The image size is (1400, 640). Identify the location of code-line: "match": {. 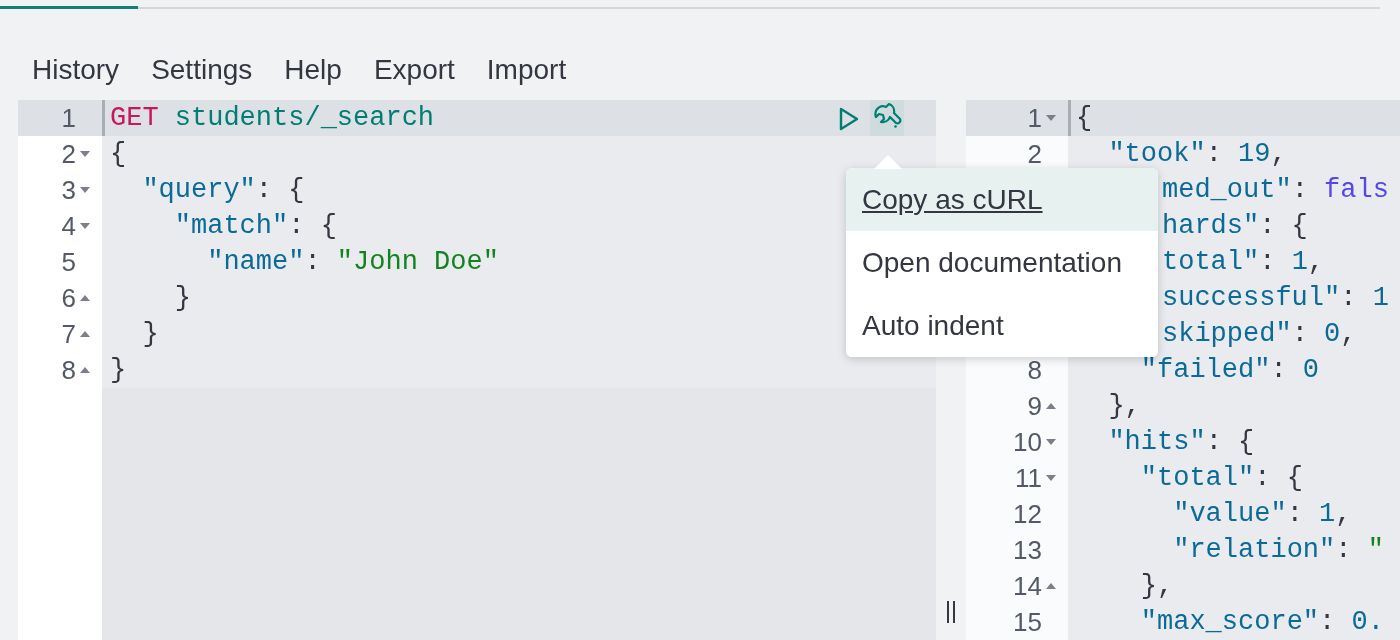
(255, 226).